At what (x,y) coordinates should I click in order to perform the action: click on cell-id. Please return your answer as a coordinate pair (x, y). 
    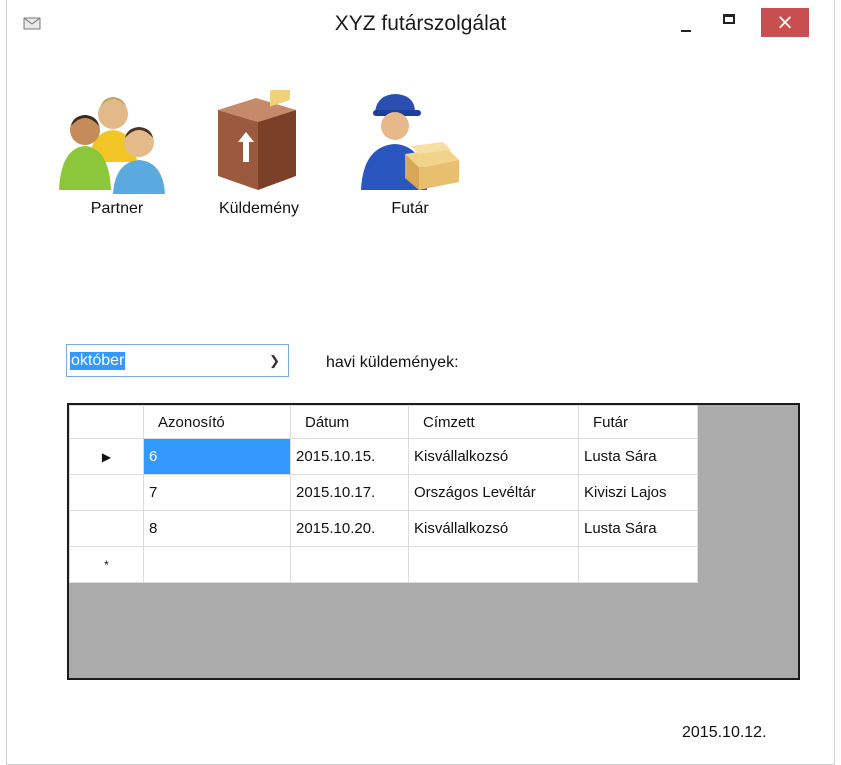
    Looking at the image, I should click on (217, 564).